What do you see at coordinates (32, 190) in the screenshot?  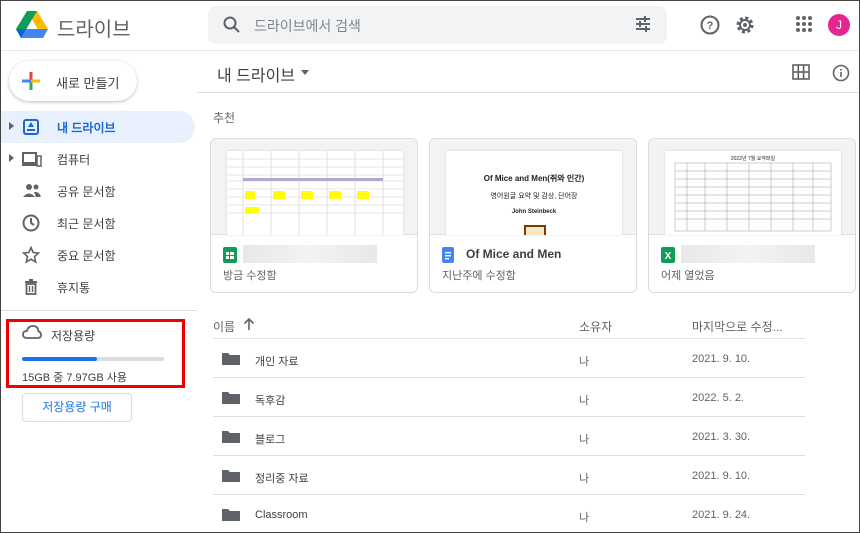 I see `shared-people-icon` at bounding box center [32, 190].